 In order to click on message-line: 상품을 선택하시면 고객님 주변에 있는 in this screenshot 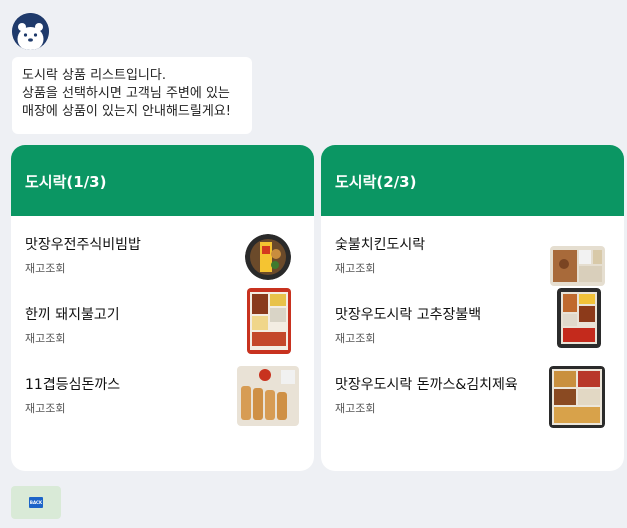, I will do `click(126, 93)`.